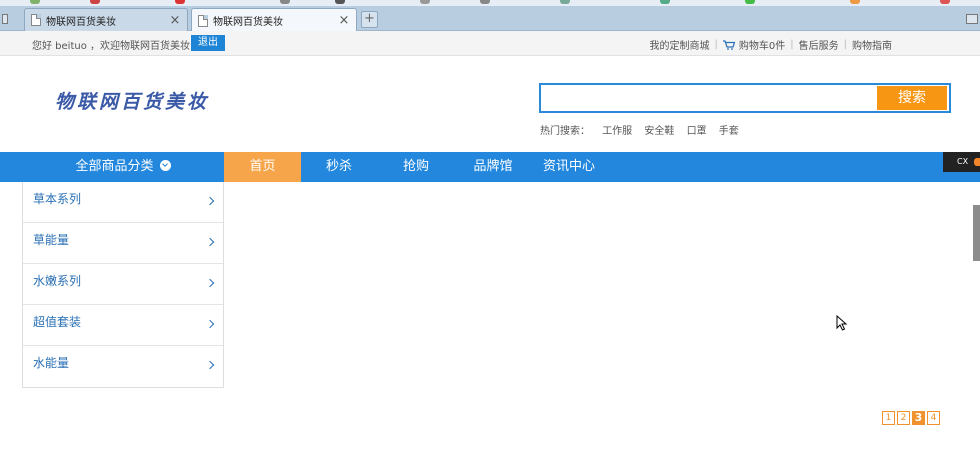  Describe the element at coordinates (132, 100) in the screenshot. I see `site-logo: 物联网百货美妆` at that location.